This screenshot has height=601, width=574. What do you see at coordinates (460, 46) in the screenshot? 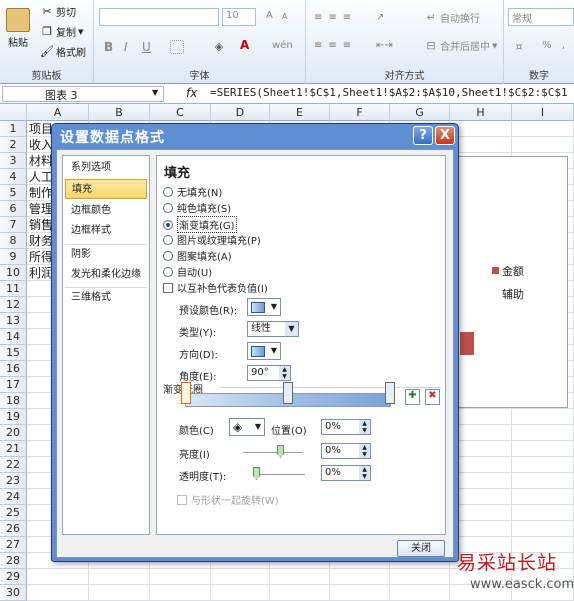
I see `merge-center-button: ⊟ 合并后居中 ▼` at bounding box center [460, 46].